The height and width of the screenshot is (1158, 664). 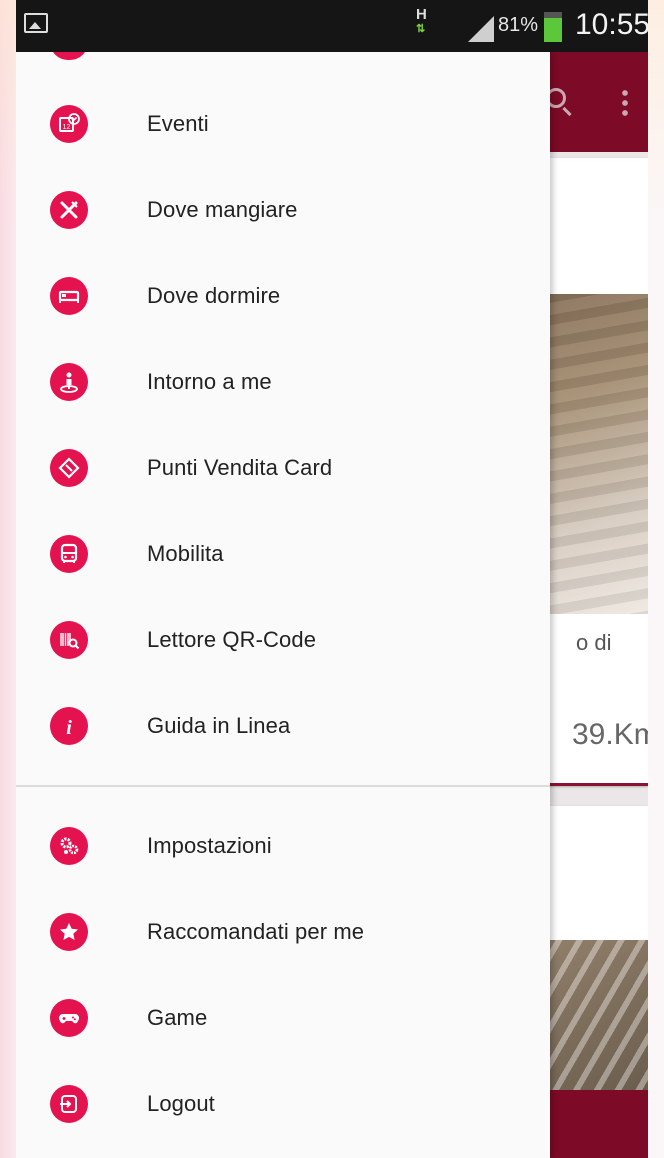 I want to click on menu-item-dove-mangiare: Dove mangiare, so click(x=283, y=210).